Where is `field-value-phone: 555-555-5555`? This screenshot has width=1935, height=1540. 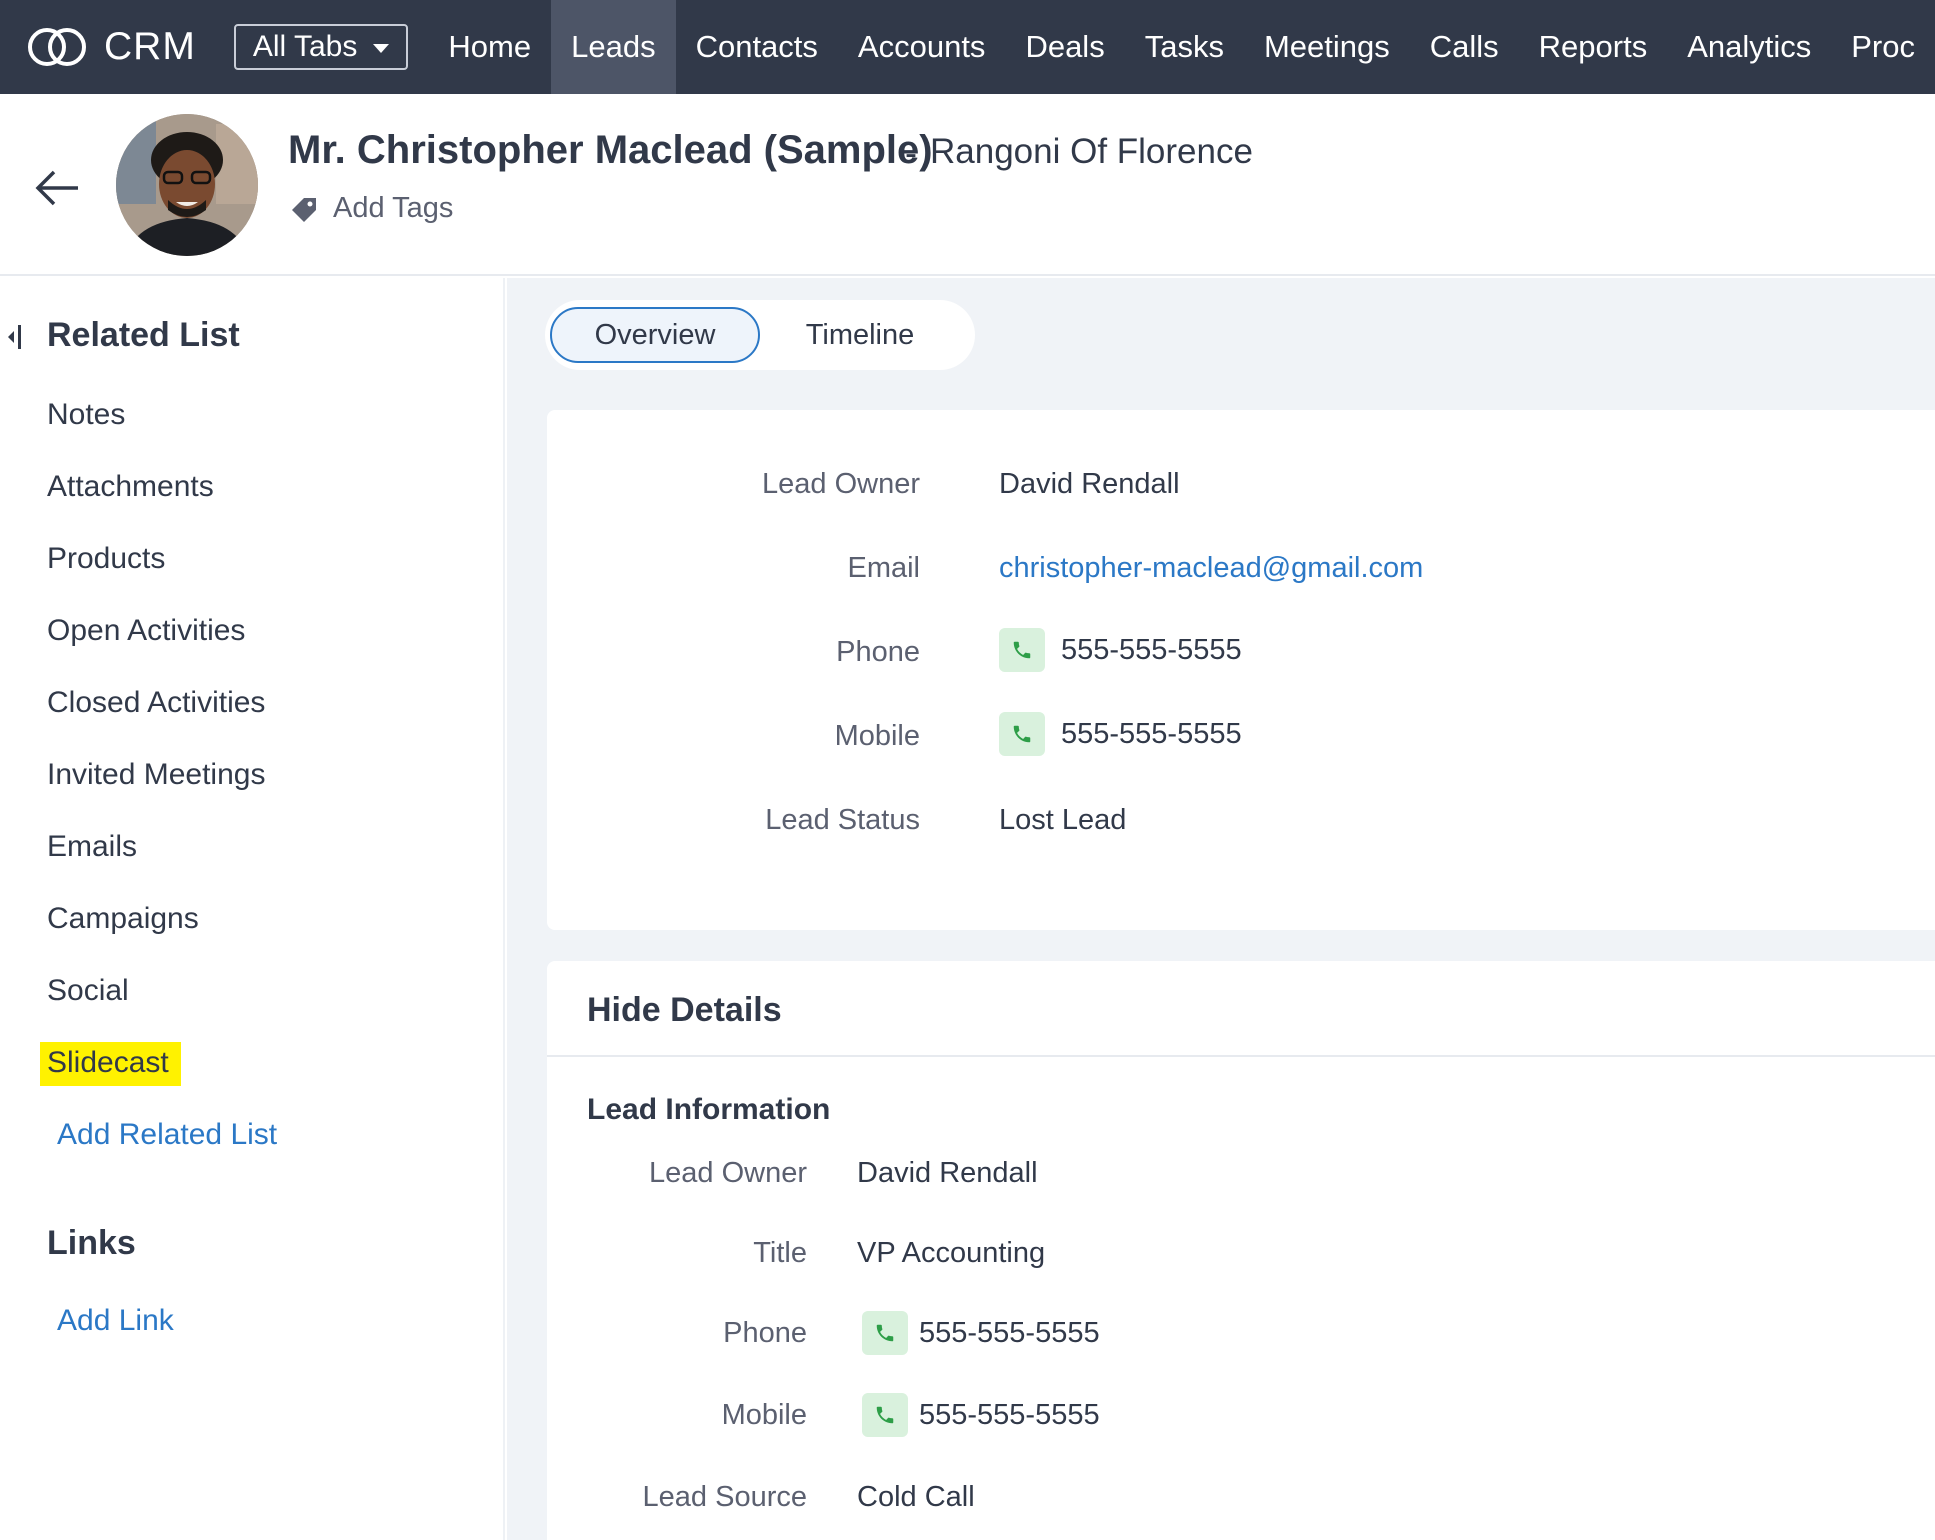 field-value-phone: 555-555-5555 is located at coordinates (1151, 650).